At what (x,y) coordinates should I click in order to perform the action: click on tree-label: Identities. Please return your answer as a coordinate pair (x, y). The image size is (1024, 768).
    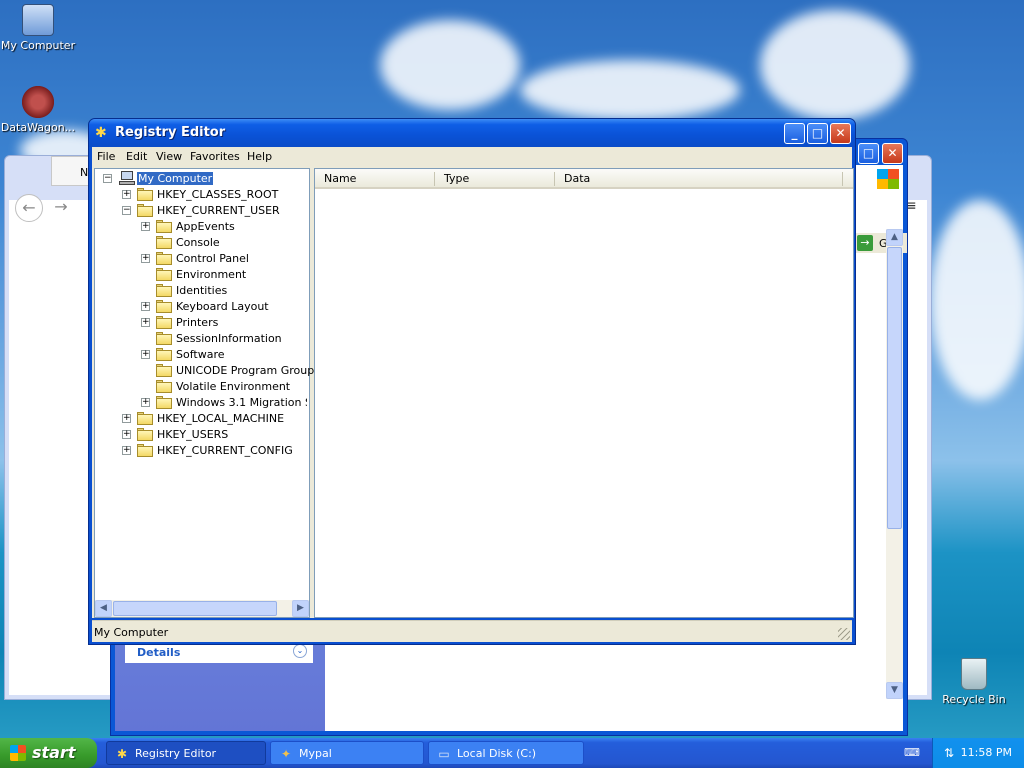
    Looking at the image, I should click on (202, 290).